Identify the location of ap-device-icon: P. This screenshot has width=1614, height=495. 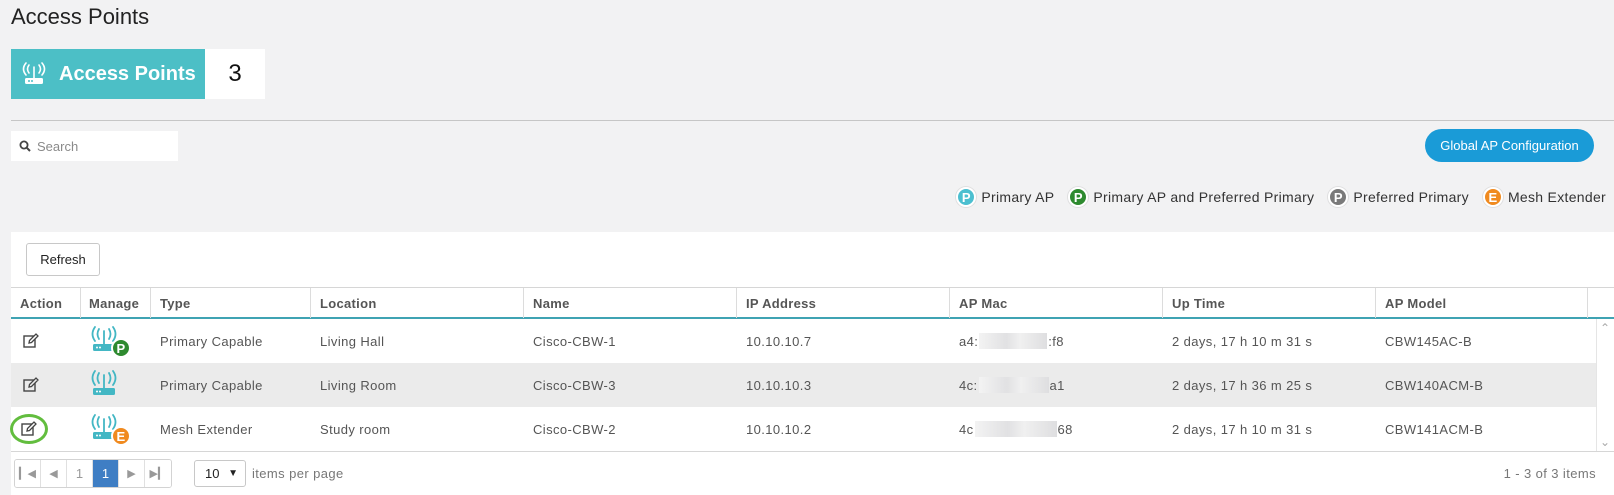
(111, 341).